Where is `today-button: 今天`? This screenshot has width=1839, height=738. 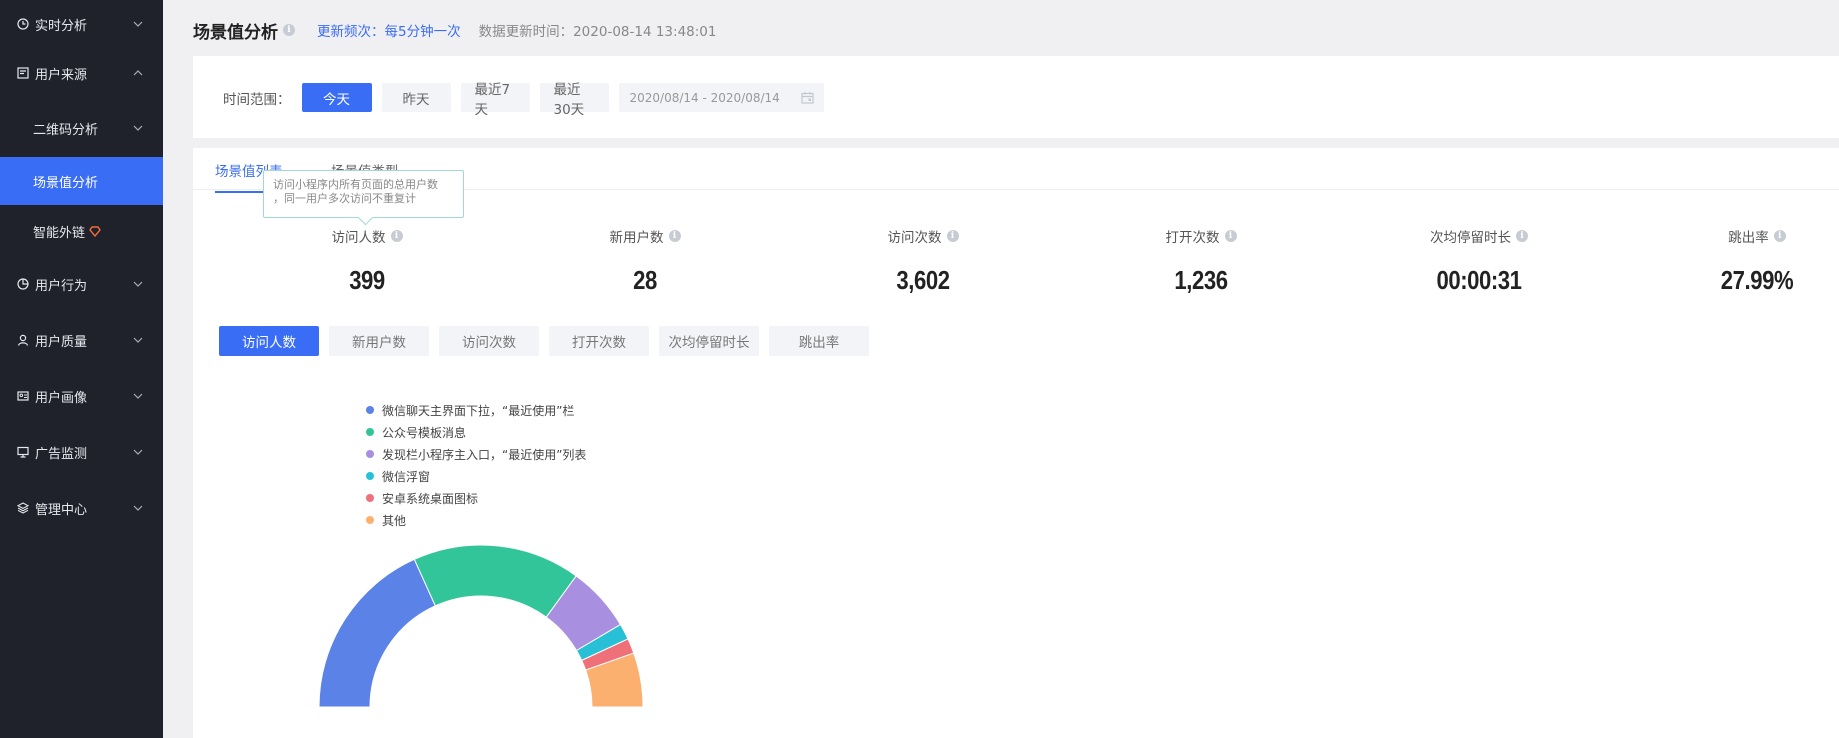 today-button: 今天 is located at coordinates (336, 97).